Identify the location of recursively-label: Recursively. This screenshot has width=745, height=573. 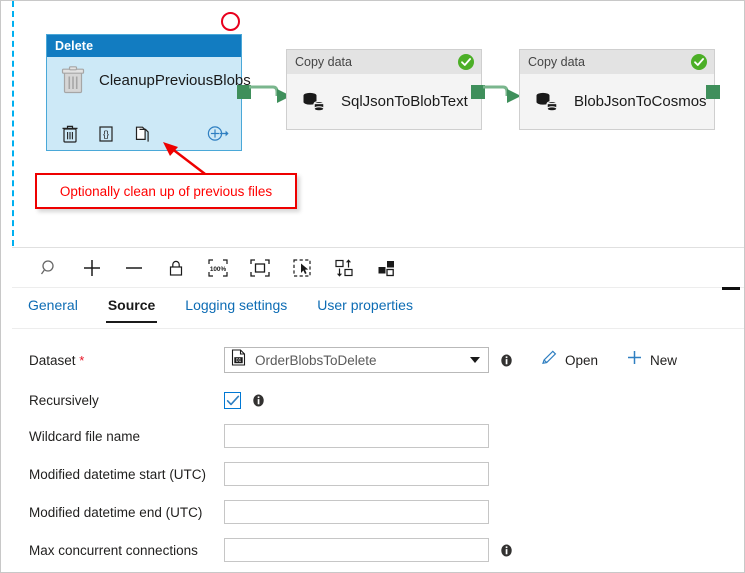
(64, 400).